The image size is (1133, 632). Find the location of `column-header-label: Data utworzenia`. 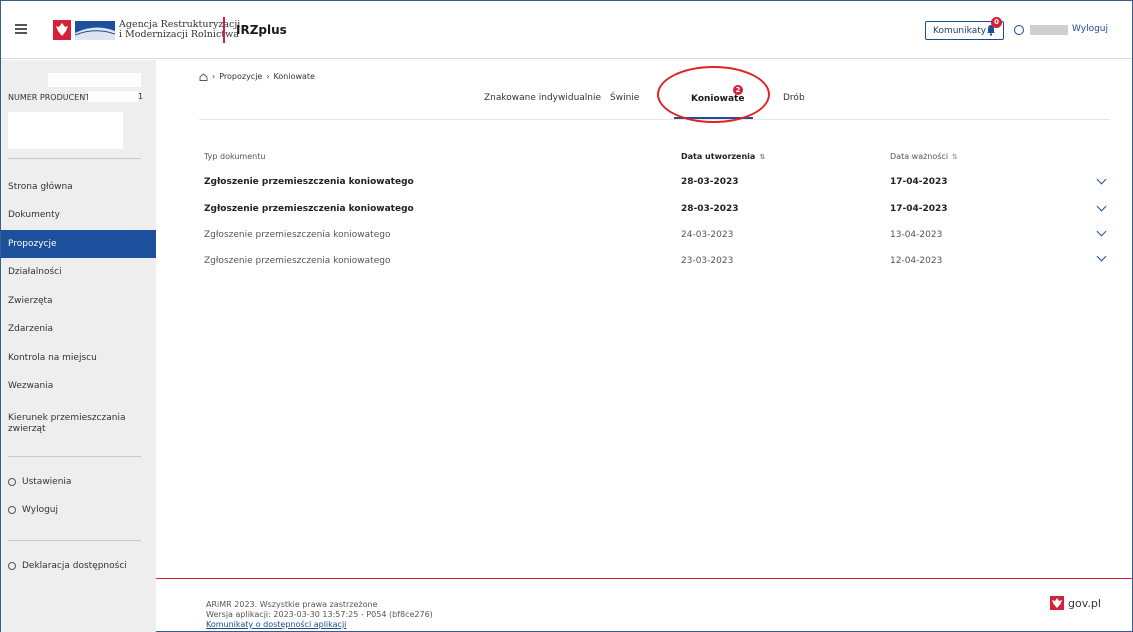

column-header-label: Data utworzenia is located at coordinates (718, 156).